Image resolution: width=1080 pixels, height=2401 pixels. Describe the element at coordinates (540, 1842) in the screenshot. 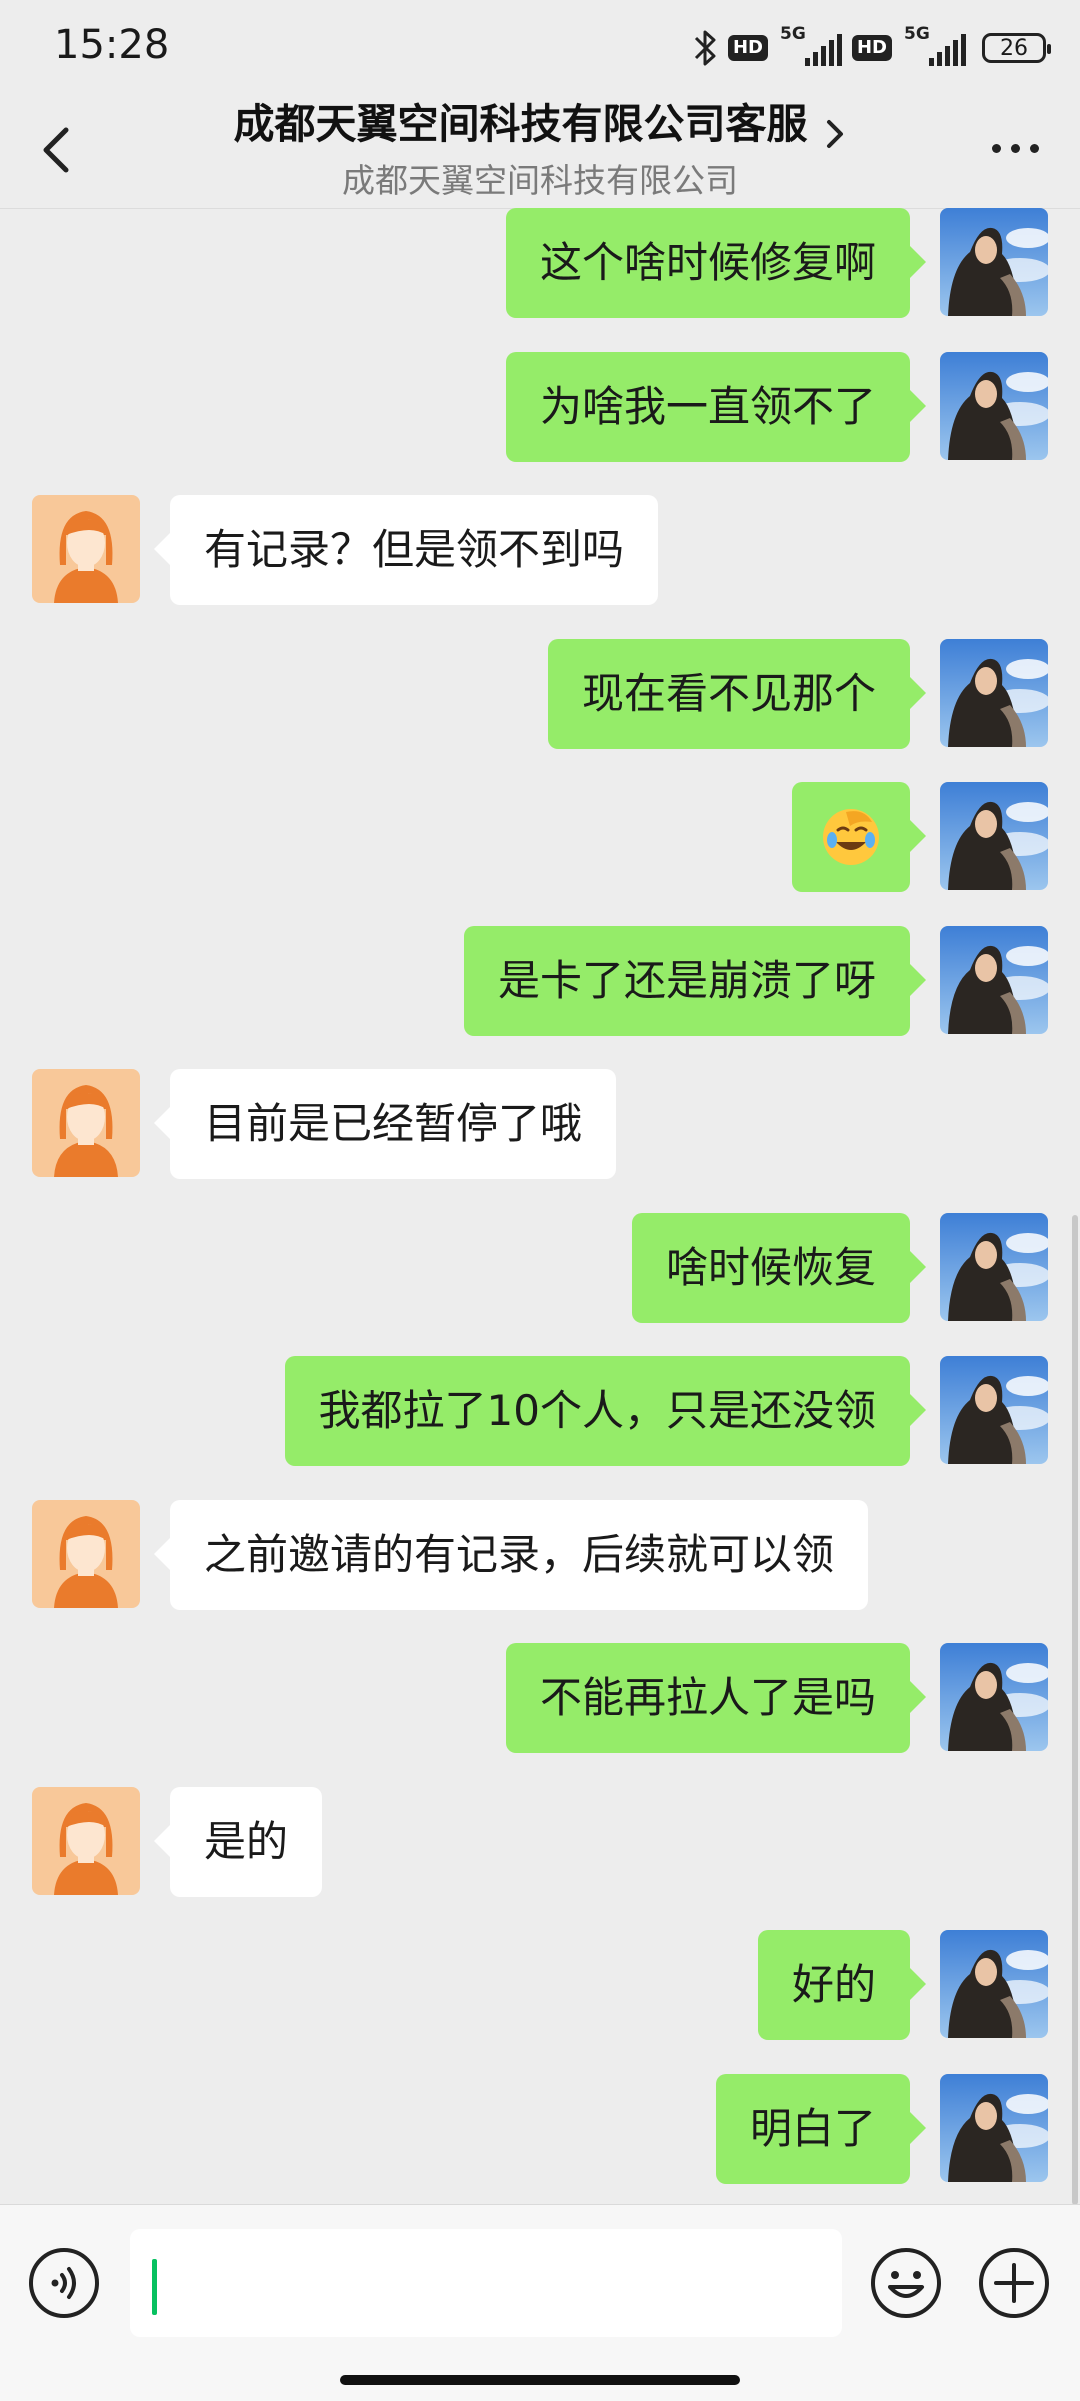

I see `received-message: 是的` at that location.